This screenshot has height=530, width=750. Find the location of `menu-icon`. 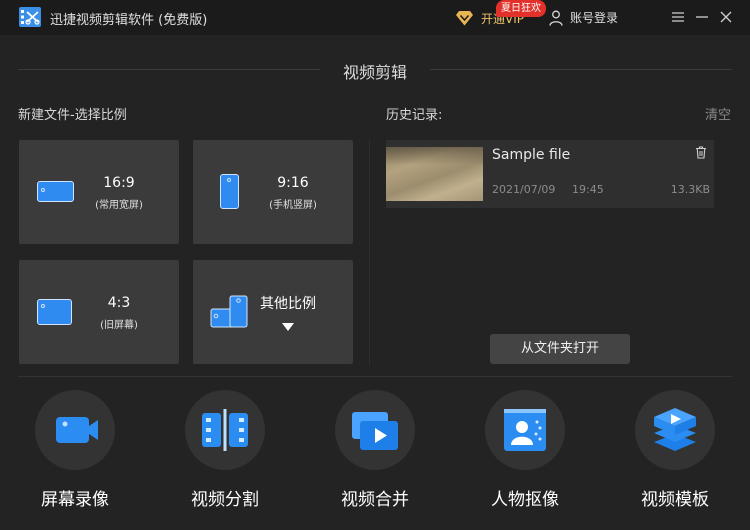

menu-icon is located at coordinates (678, 17).